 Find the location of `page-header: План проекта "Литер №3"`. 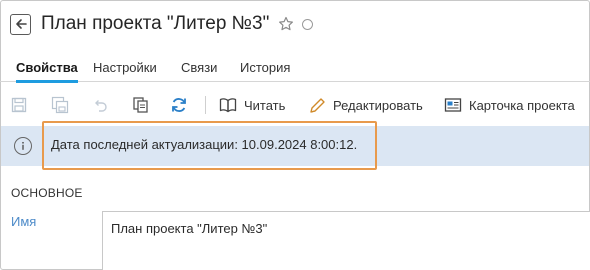

page-header: План проекта "Литер №3" is located at coordinates (162, 24).